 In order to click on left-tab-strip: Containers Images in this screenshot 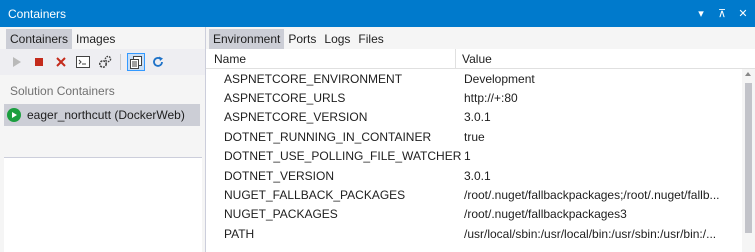, I will do `click(102, 38)`.